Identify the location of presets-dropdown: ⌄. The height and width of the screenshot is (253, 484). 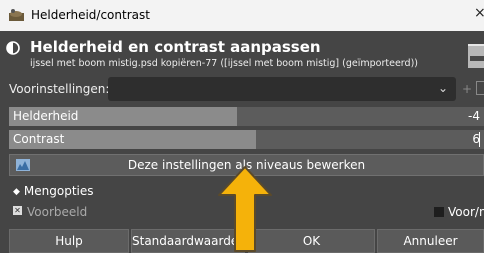
(282, 89).